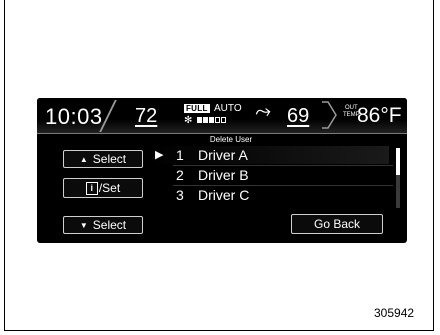 This screenshot has width=440, height=335. Describe the element at coordinates (180, 155) in the screenshot. I see `user-number: 1` at that location.